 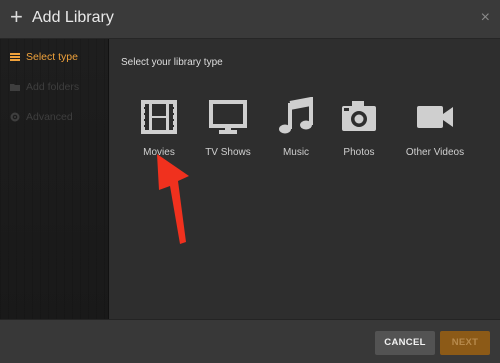 What do you see at coordinates (465, 343) in the screenshot?
I see `next-button: NEXT` at bounding box center [465, 343].